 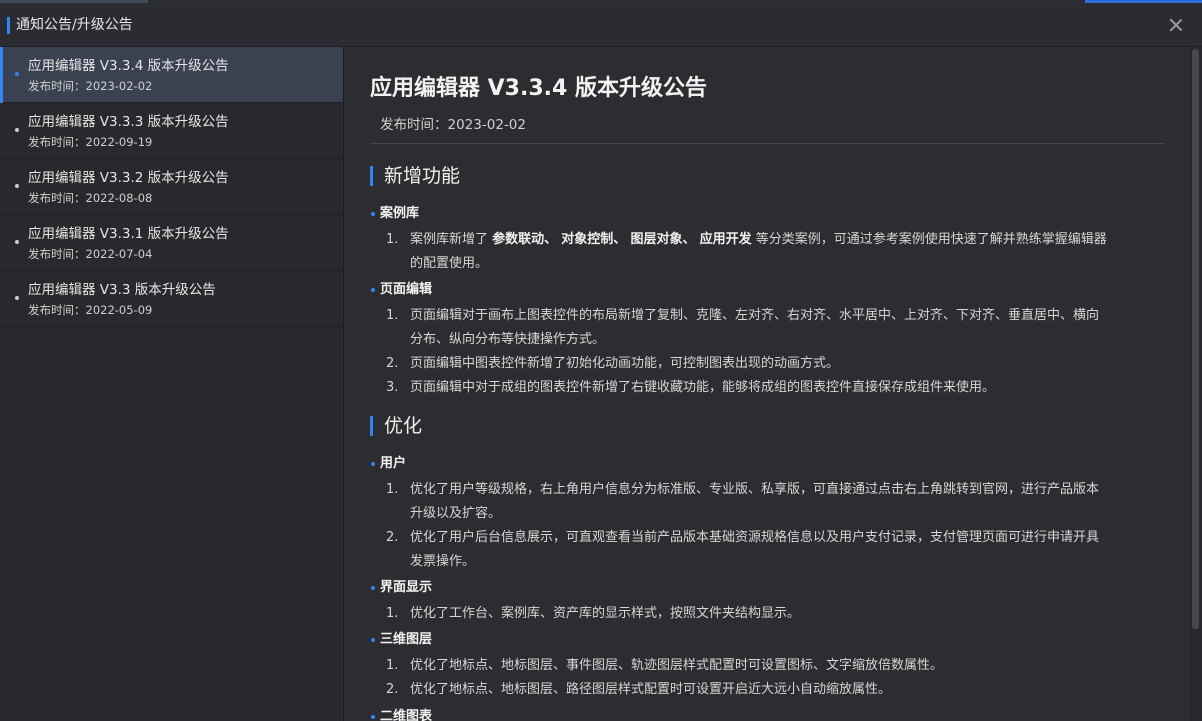 I want to click on list-item-title: 应用编辑器 V3.3 版本升级公告, so click(x=122, y=290).